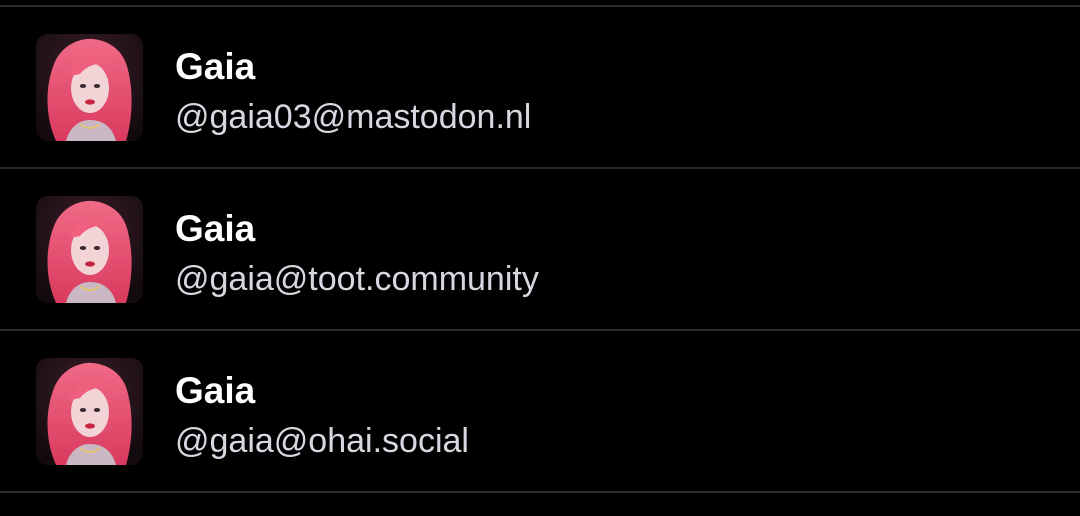  What do you see at coordinates (353, 117) in the screenshot?
I see `account-handle: @gaia03@mastodon.nl` at bounding box center [353, 117].